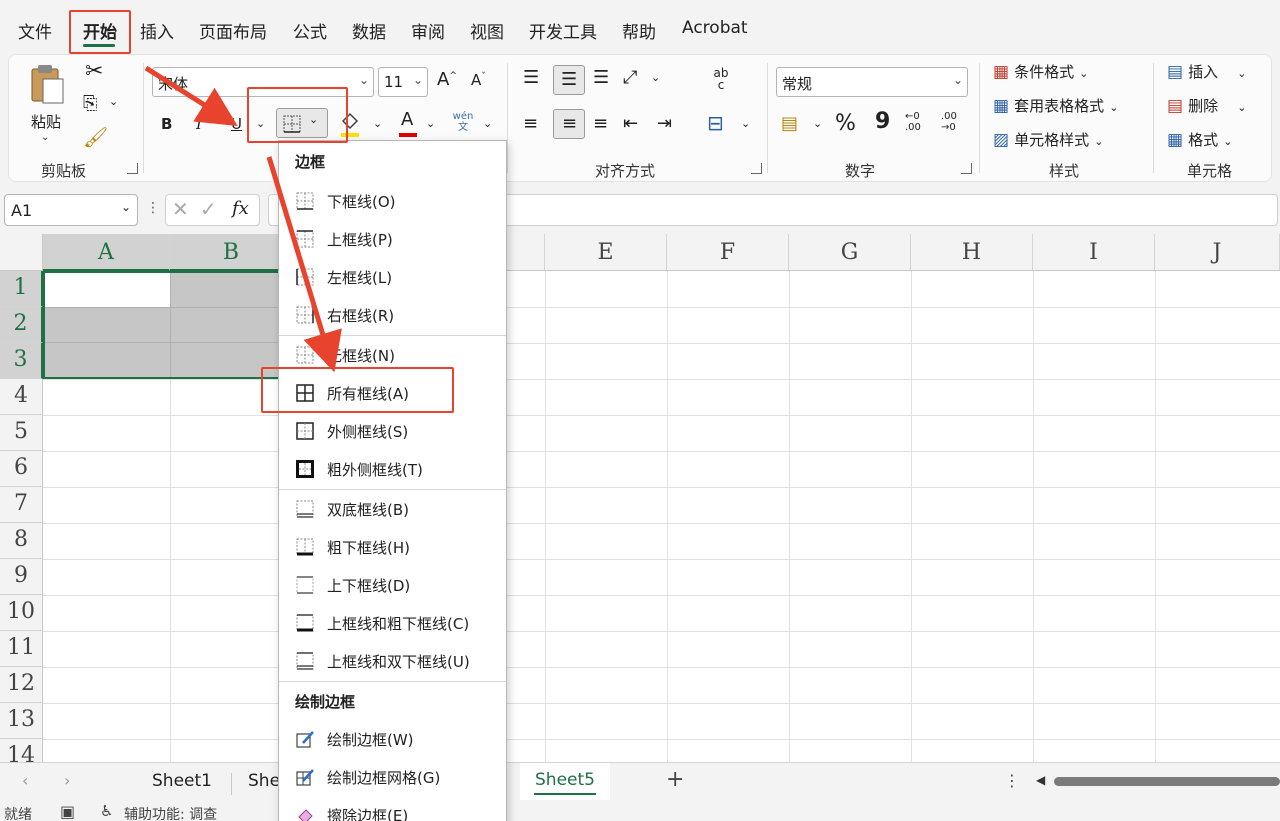 The image size is (1280, 821). Describe the element at coordinates (90, 103) in the screenshot. I see `copy-icon: ⎘` at that location.